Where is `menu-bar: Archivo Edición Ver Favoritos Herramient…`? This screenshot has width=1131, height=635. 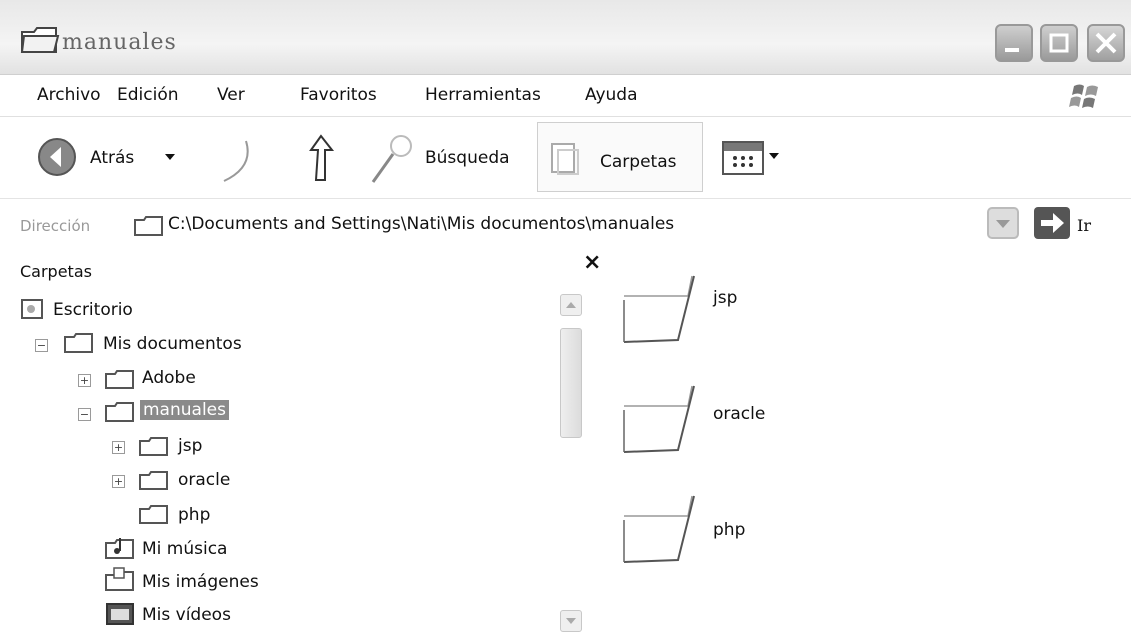 menu-bar: Archivo Edición Ver Favoritos Herramient… is located at coordinates (565, 96).